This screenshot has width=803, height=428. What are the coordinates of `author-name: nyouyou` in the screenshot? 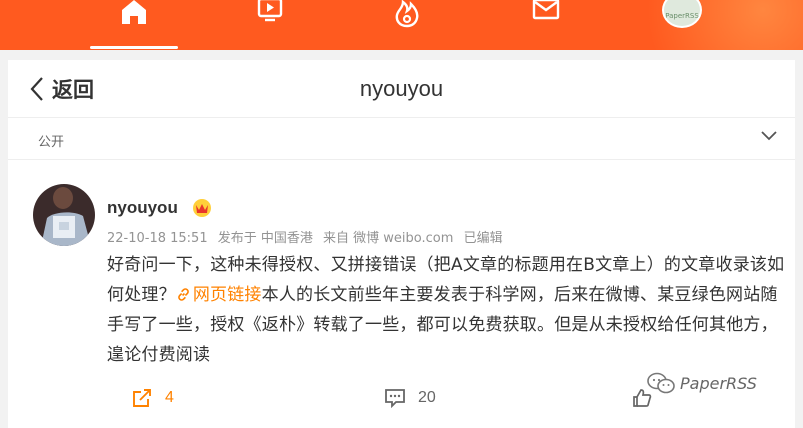 It's located at (142, 208).